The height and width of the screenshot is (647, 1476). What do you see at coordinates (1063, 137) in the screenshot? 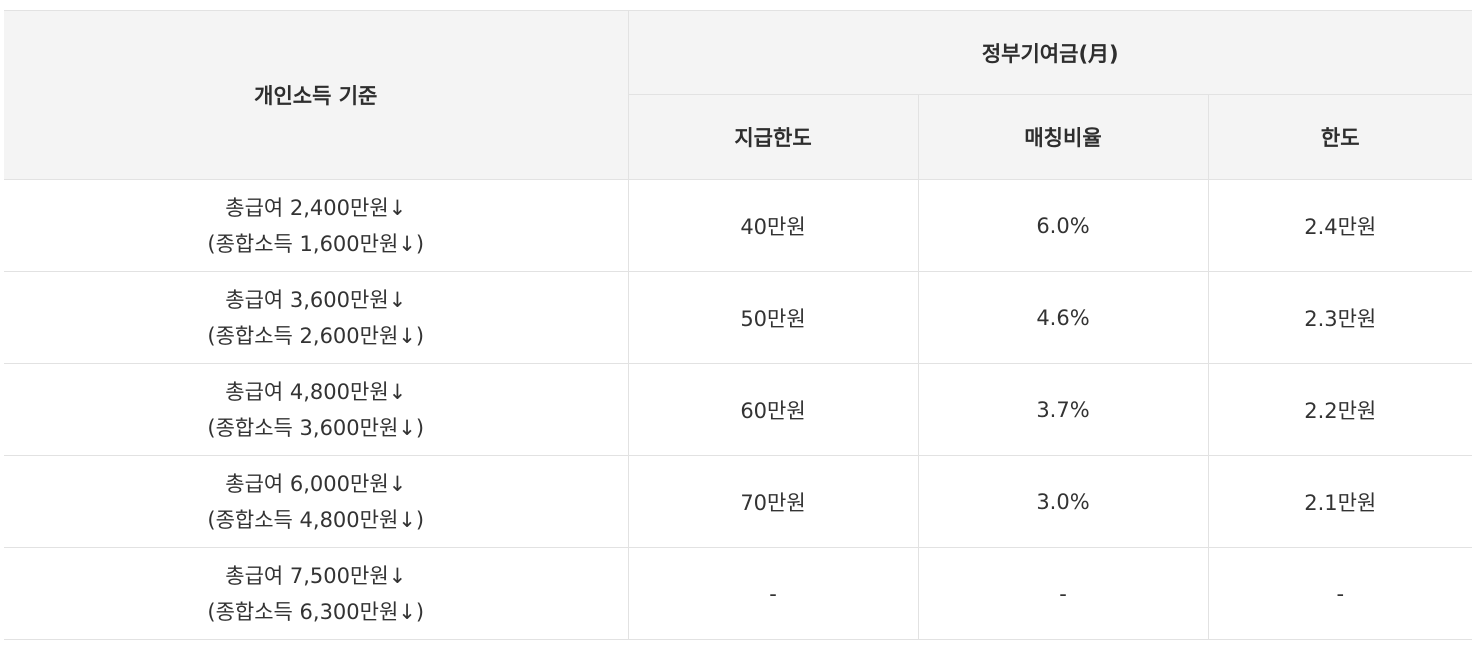
I see `header-matching-ratio: 매칭비율` at bounding box center [1063, 137].